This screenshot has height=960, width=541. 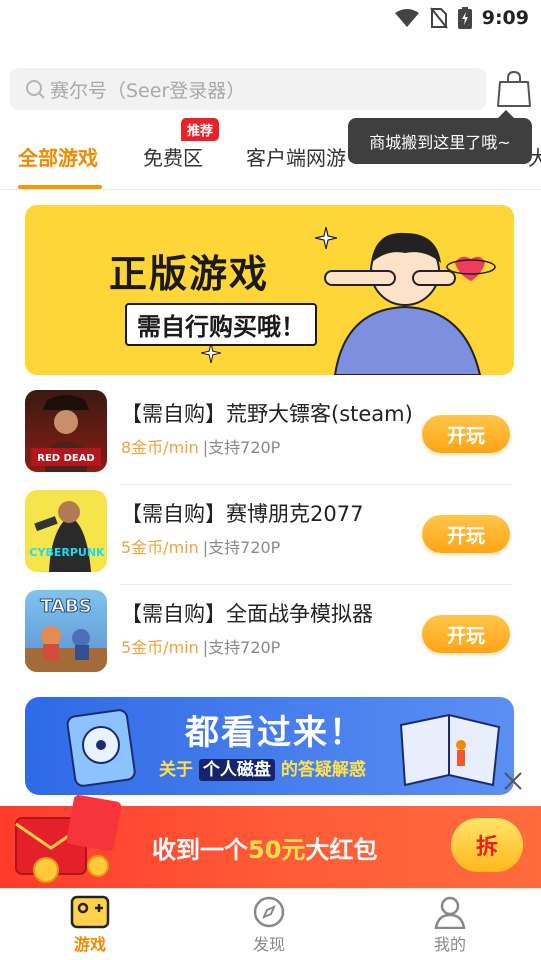 I want to click on close-icon, so click(x=513, y=781).